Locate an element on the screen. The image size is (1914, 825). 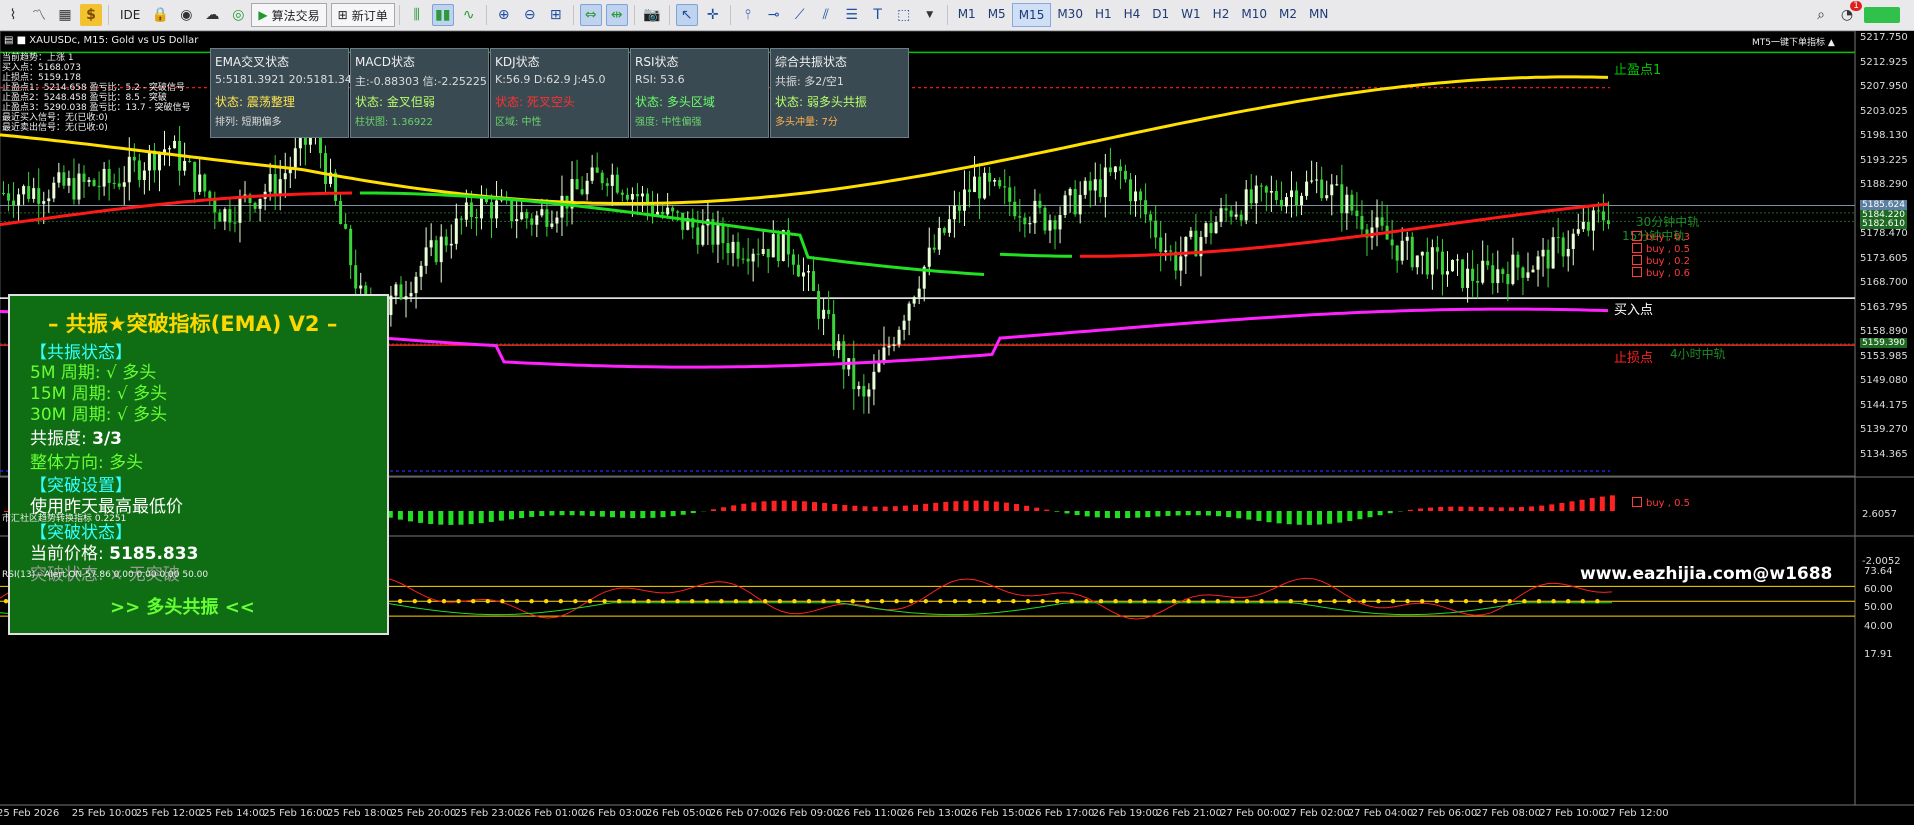
zoom-in-icon: ⊕ is located at coordinates (504, 15).